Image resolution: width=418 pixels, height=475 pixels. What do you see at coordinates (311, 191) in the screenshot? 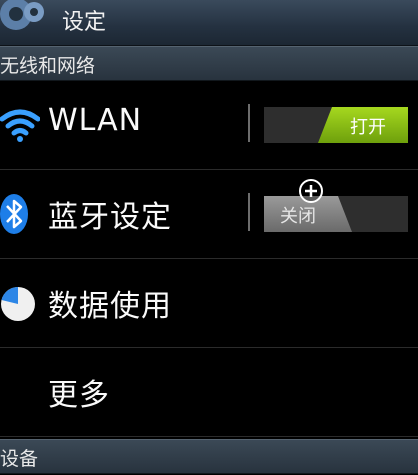
I see `plus-cursor-icon` at bounding box center [311, 191].